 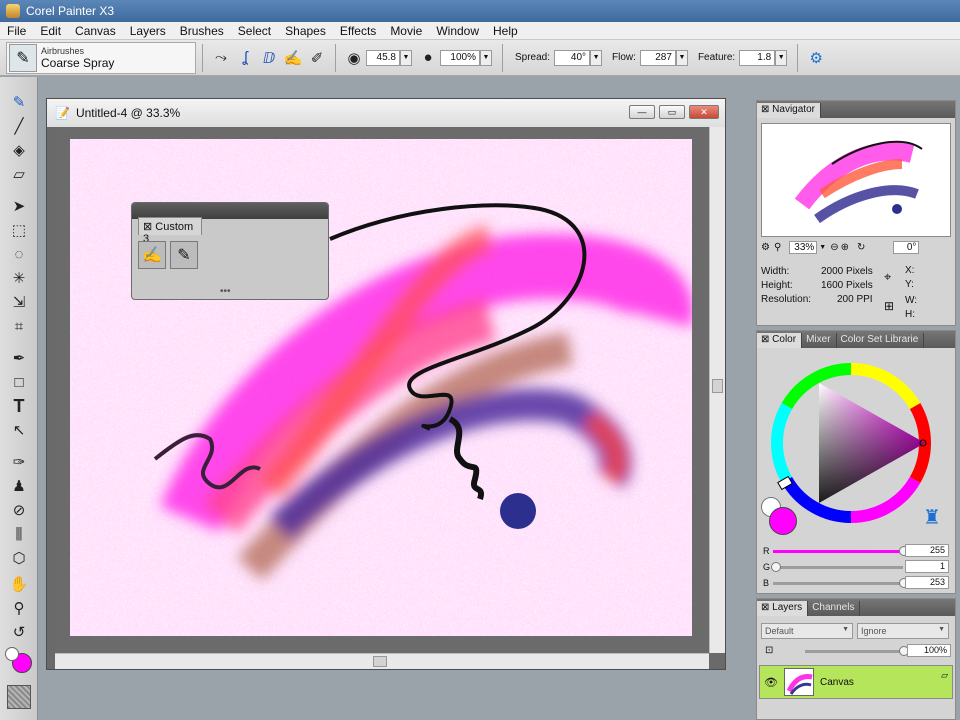 I want to click on menu-file: File, so click(x=16, y=31).